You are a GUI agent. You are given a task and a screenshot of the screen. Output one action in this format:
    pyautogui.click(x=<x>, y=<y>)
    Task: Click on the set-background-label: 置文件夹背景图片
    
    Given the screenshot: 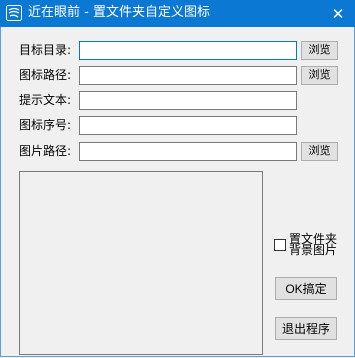 What is the action you would take?
    pyautogui.click(x=317, y=244)
    